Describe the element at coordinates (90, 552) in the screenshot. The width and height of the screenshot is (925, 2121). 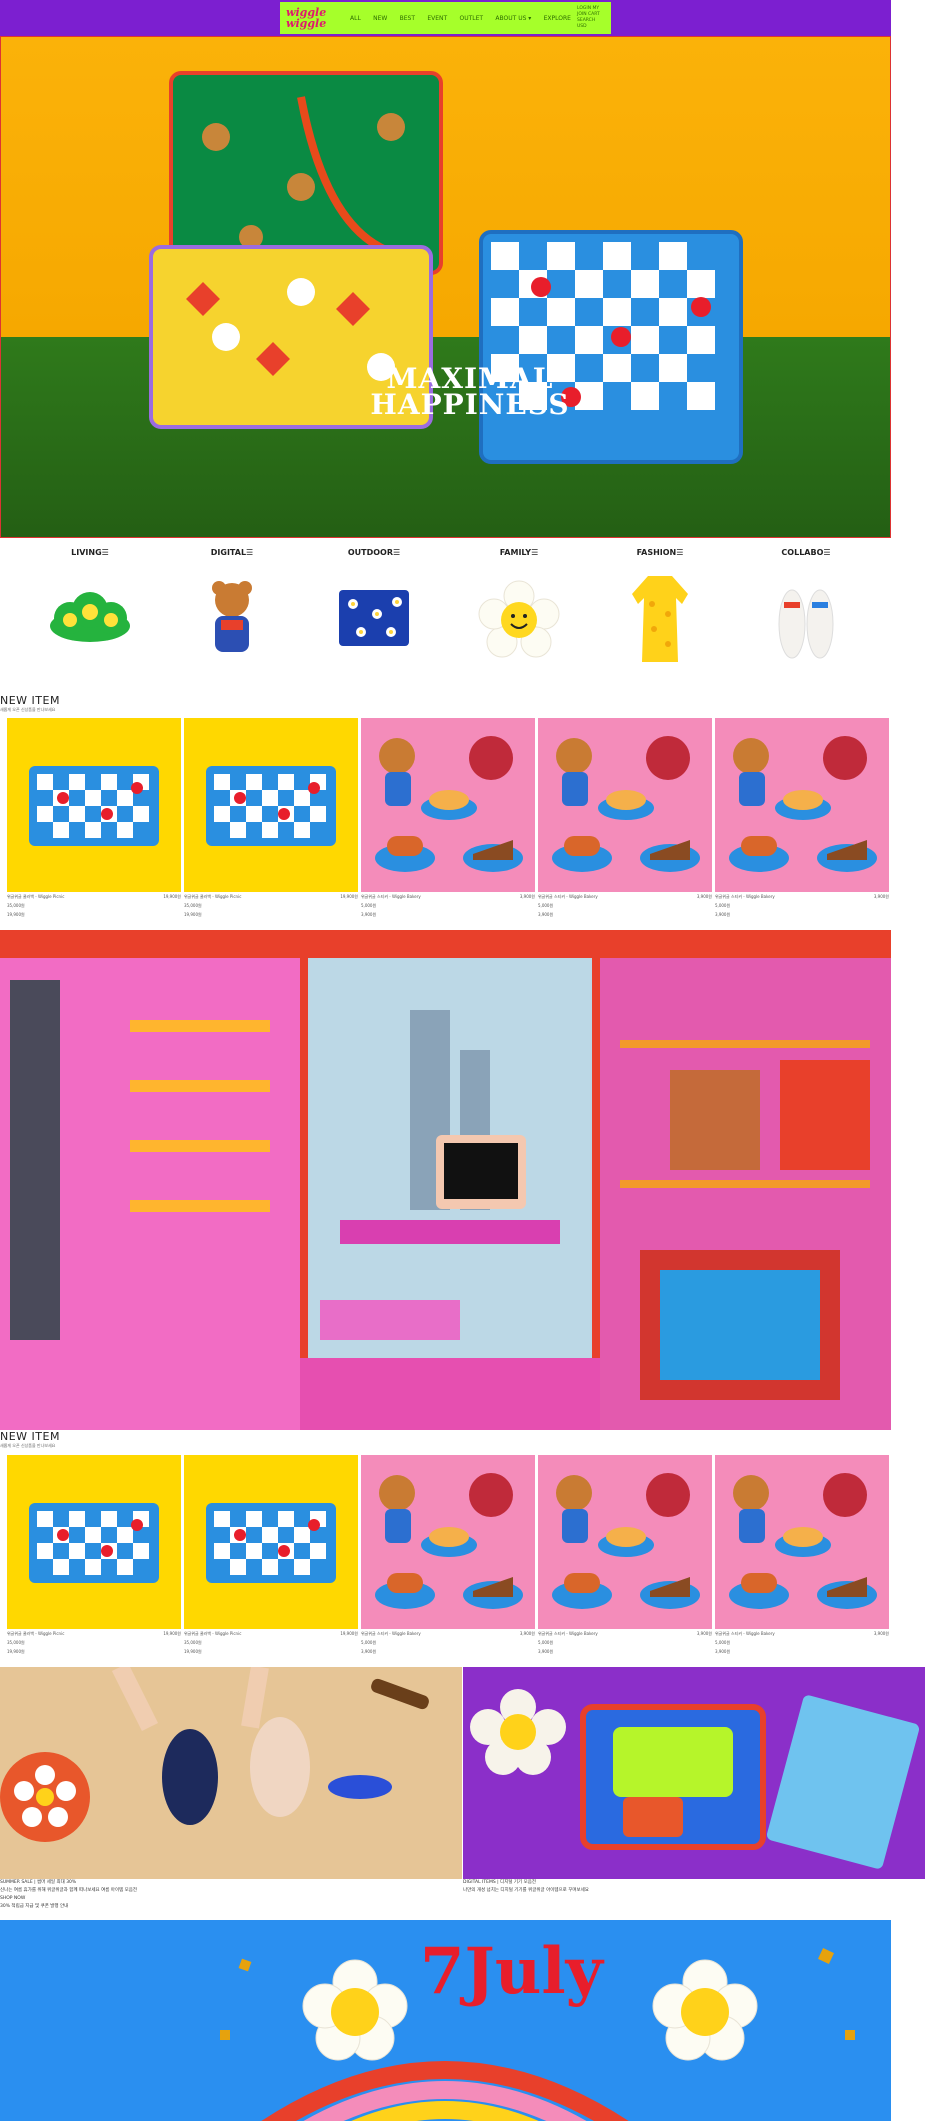
I see `category-label: LIVING☰` at that location.